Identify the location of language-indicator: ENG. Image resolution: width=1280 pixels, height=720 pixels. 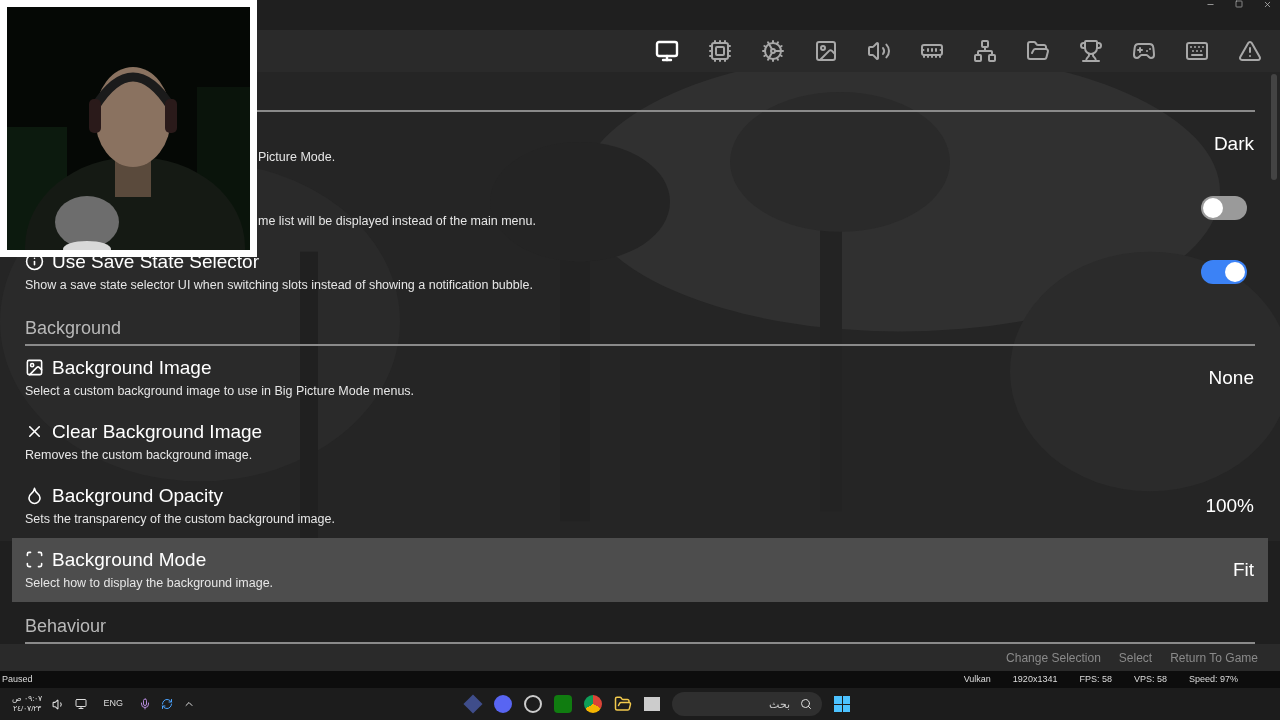
(113, 704).